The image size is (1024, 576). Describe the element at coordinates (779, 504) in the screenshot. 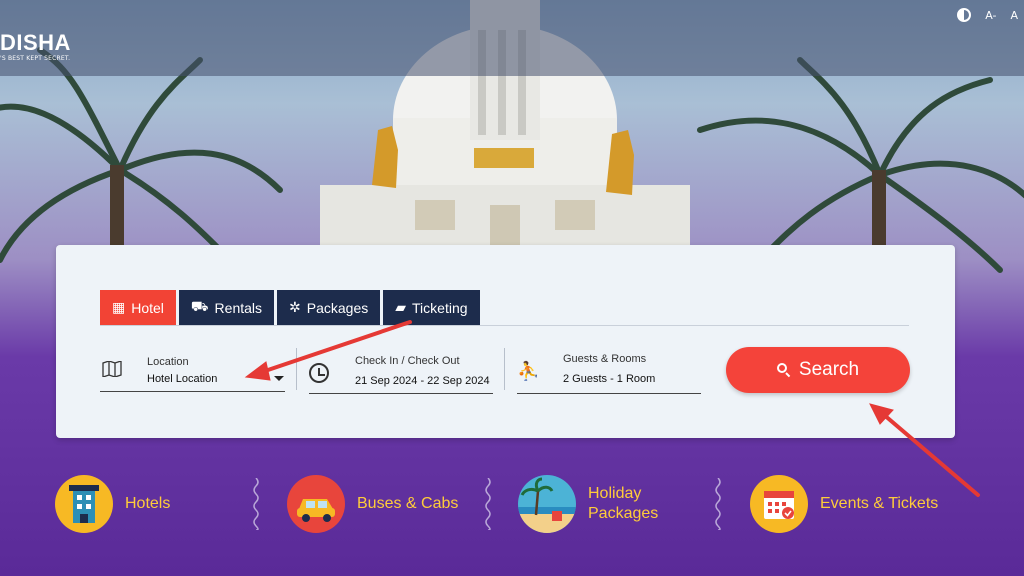

I see `calendar-icon` at that location.